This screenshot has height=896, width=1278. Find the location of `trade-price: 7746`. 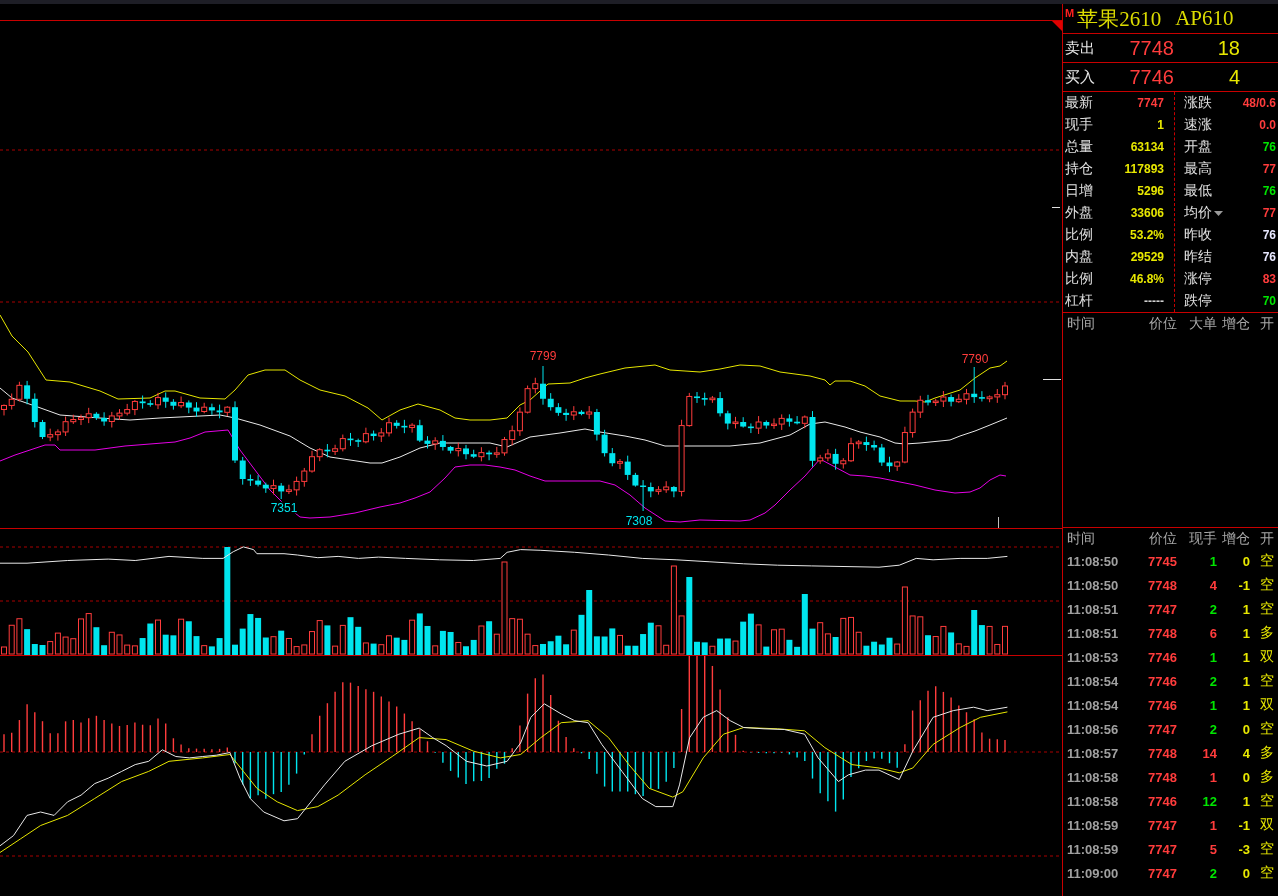

trade-price: 7746 is located at coordinates (1162, 657).